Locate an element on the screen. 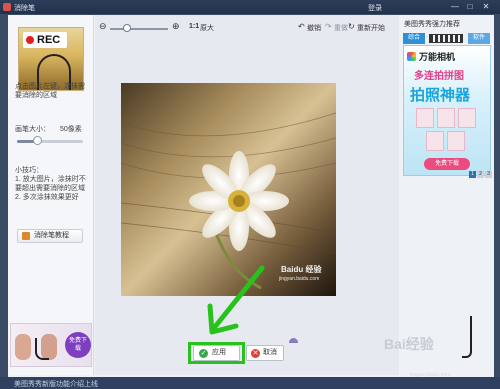 The image size is (500, 389). zoom-slider-knob is located at coordinates (127, 28).